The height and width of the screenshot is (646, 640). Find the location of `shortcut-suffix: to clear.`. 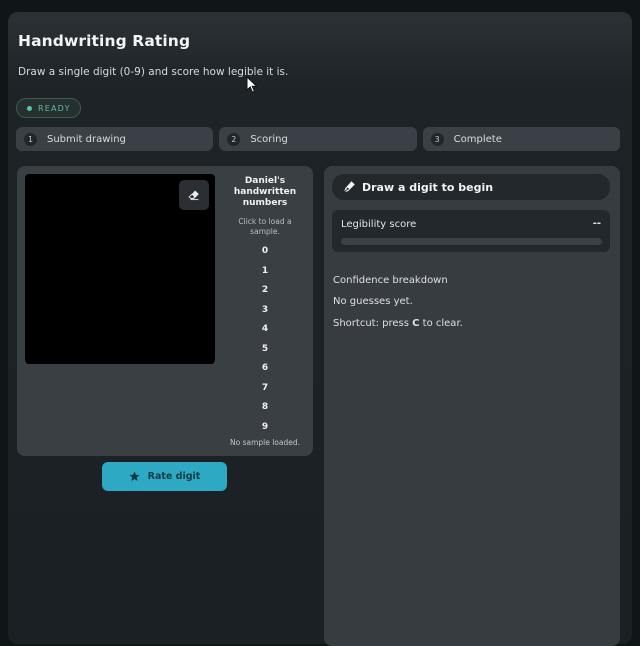

shortcut-suffix: to clear. is located at coordinates (441, 323).